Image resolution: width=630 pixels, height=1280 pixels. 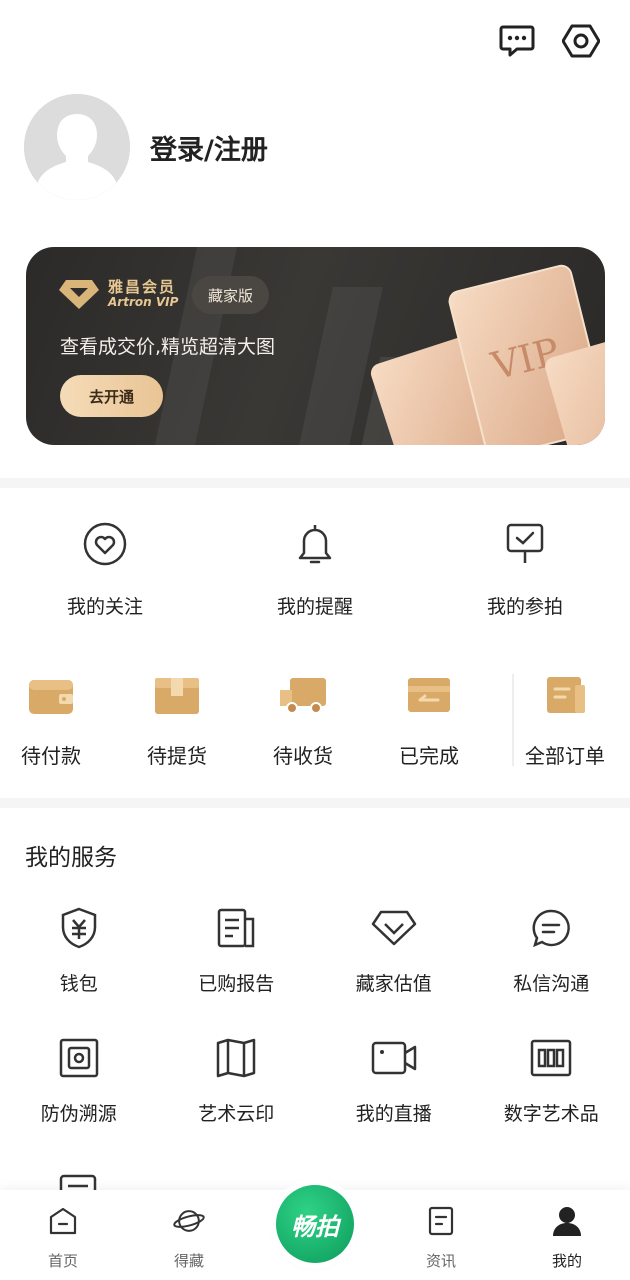 I want to click on services-title: 我的服务, so click(x=71, y=858).